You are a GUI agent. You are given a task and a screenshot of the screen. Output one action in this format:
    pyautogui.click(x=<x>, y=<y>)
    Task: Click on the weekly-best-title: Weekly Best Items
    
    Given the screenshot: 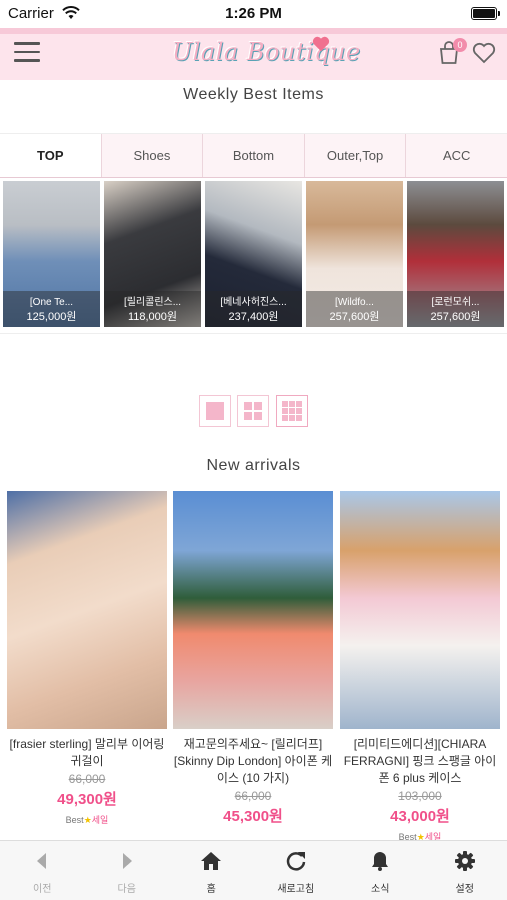 What is the action you would take?
    pyautogui.click(x=253, y=94)
    